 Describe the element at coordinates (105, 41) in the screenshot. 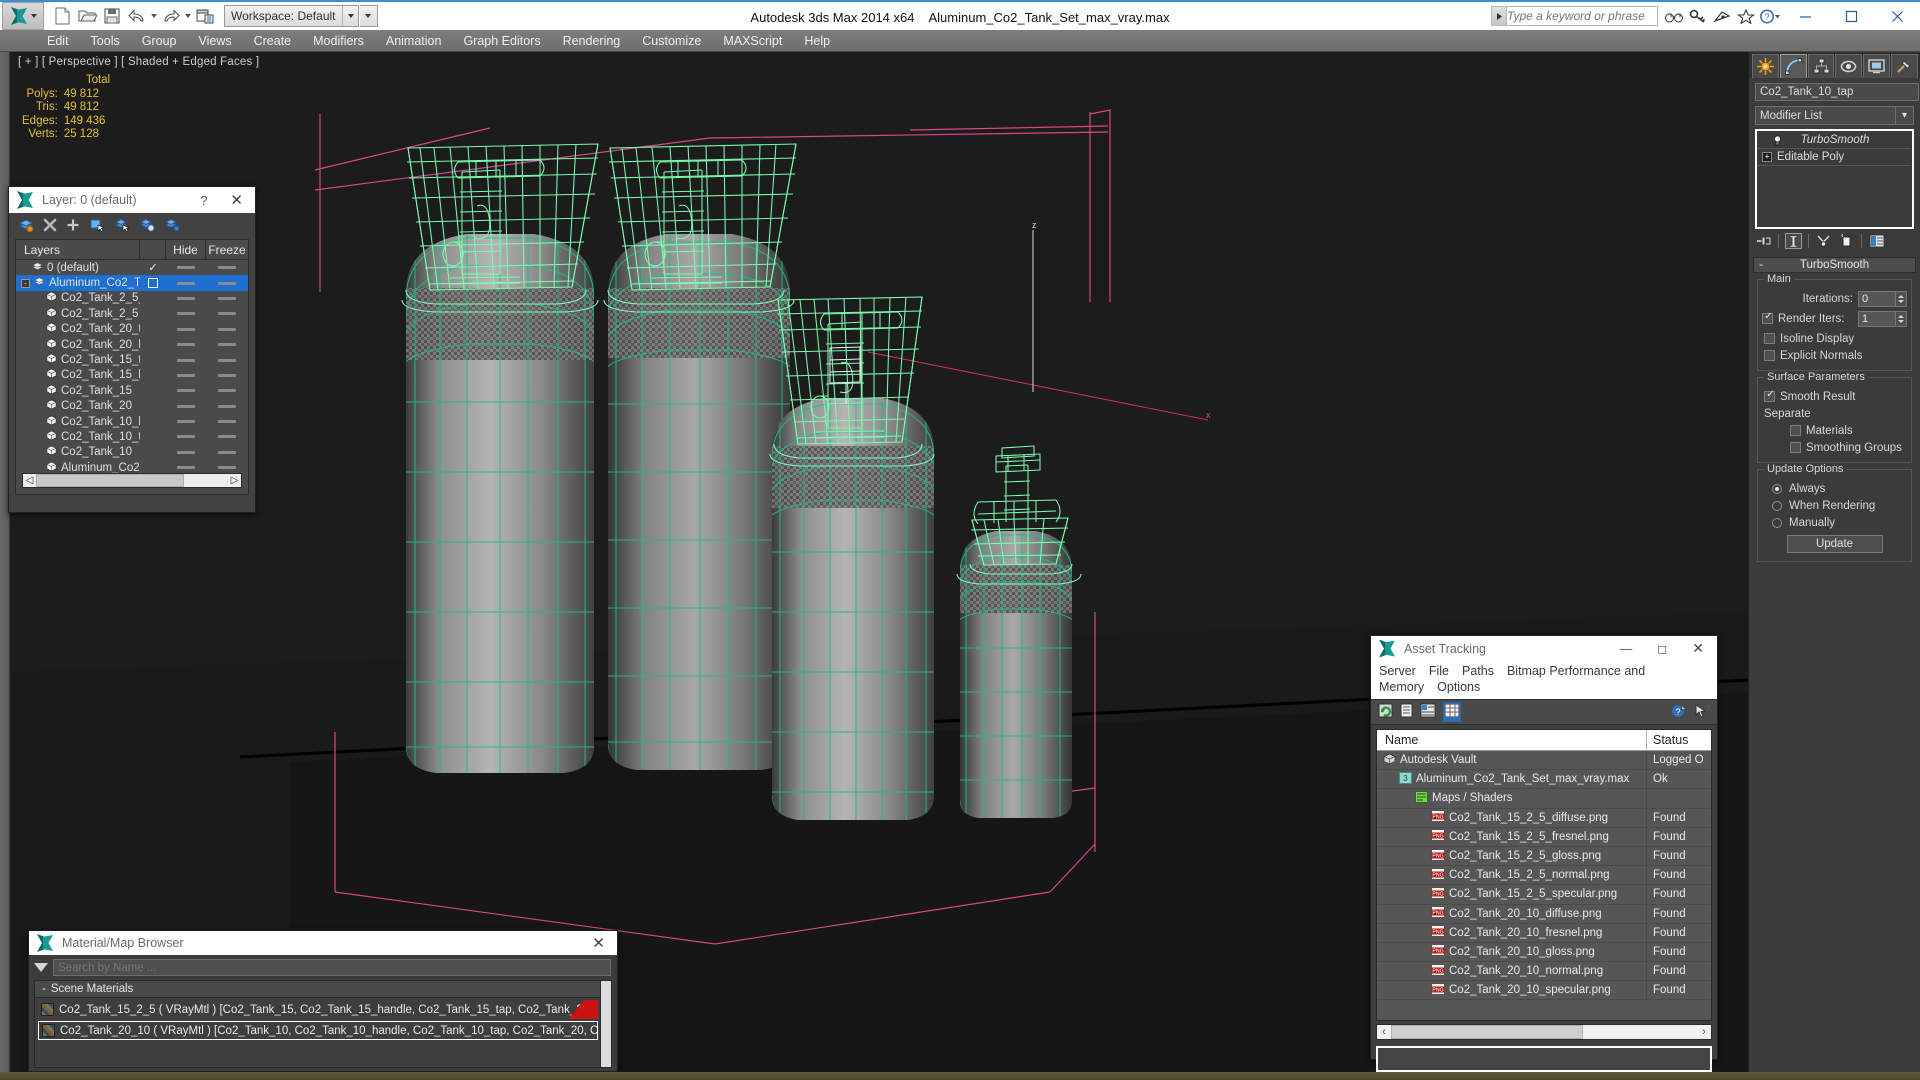

I see `menu-tools: Tools` at that location.